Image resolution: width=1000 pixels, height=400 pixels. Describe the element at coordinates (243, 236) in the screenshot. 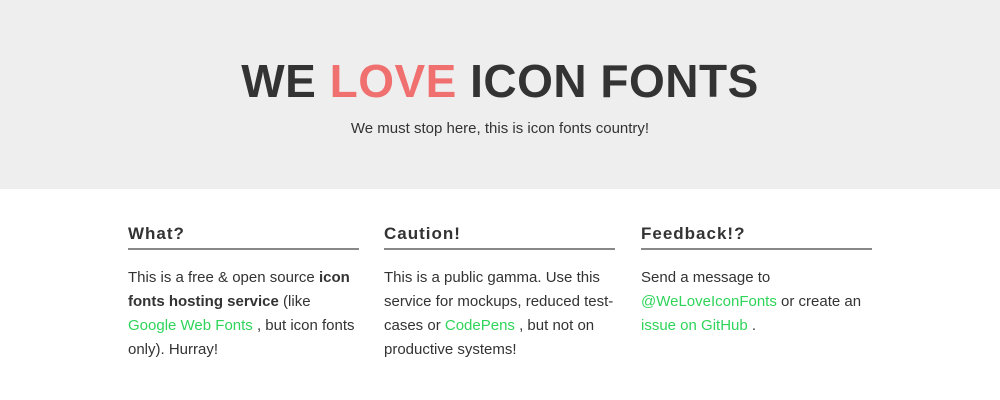

I see `what-heading: What?` at that location.